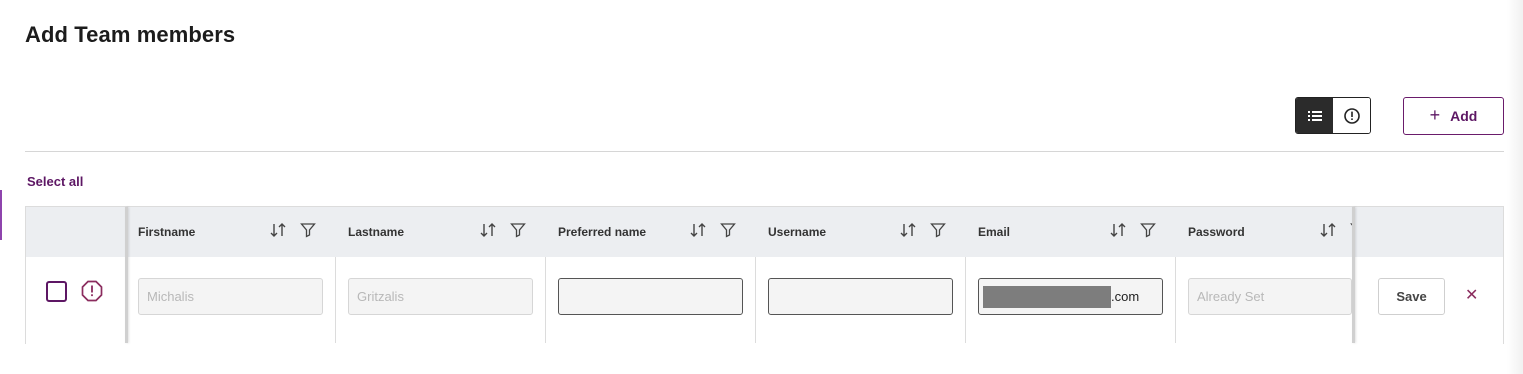  I want to click on column-label: Password, so click(1216, 232).